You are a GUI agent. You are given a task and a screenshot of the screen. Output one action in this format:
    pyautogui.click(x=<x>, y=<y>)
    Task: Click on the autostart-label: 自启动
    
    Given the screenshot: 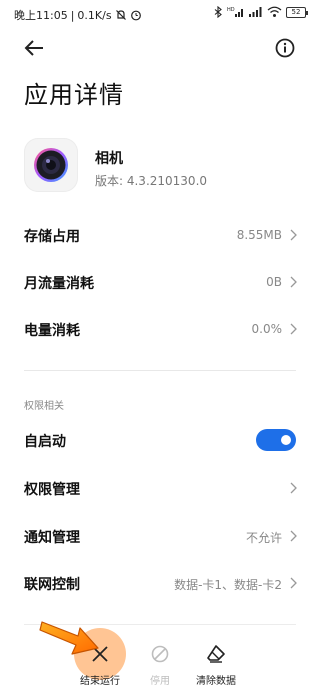 What is the action you would take?
    pyautogui.click(x=45, y=442)
    